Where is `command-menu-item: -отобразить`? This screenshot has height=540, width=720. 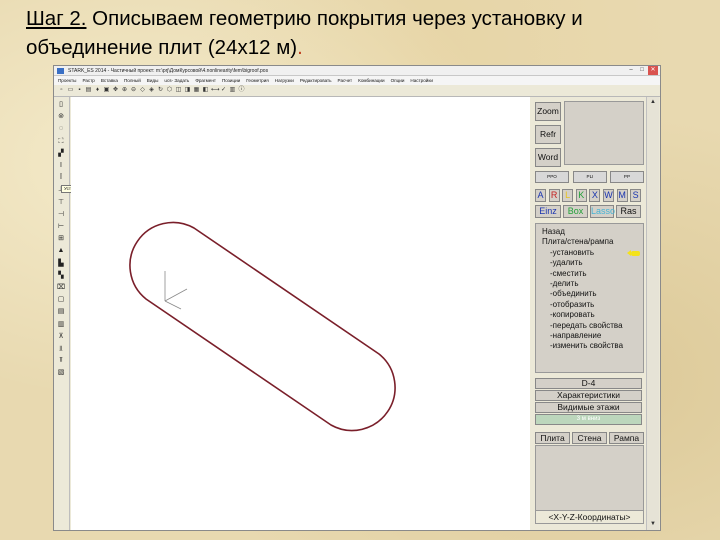 command-menu-item: -отобразить is located at coordinates (592, 305).